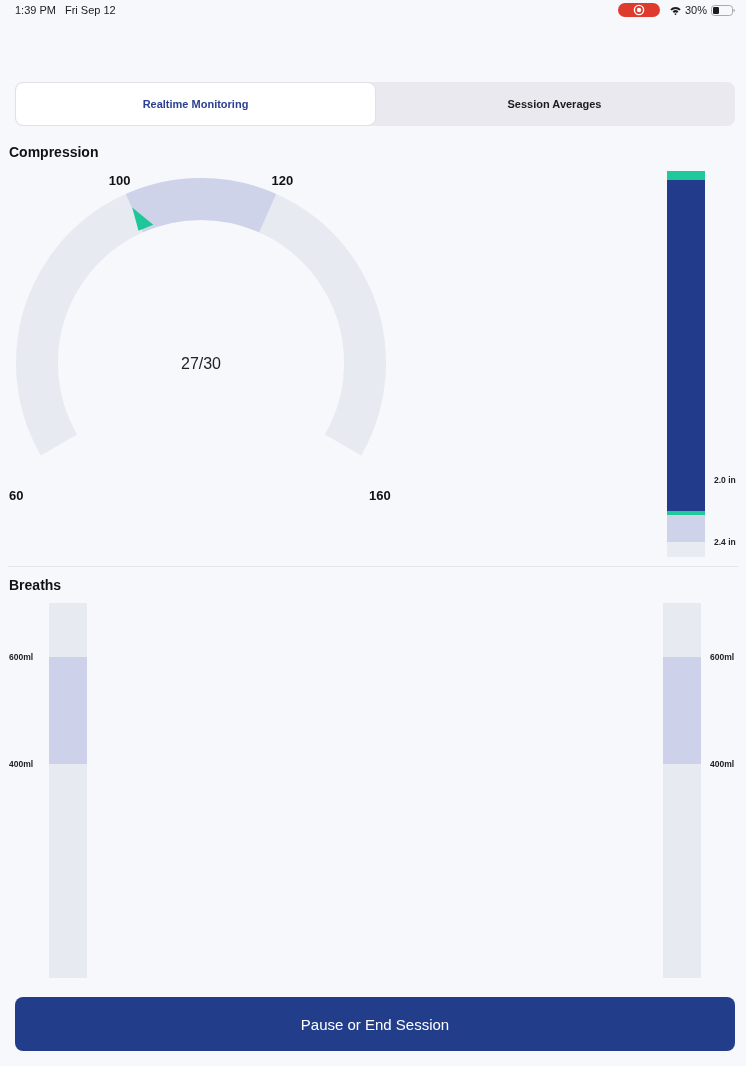  I want to click on gauge-reading: 27/30, so click(201, 363).